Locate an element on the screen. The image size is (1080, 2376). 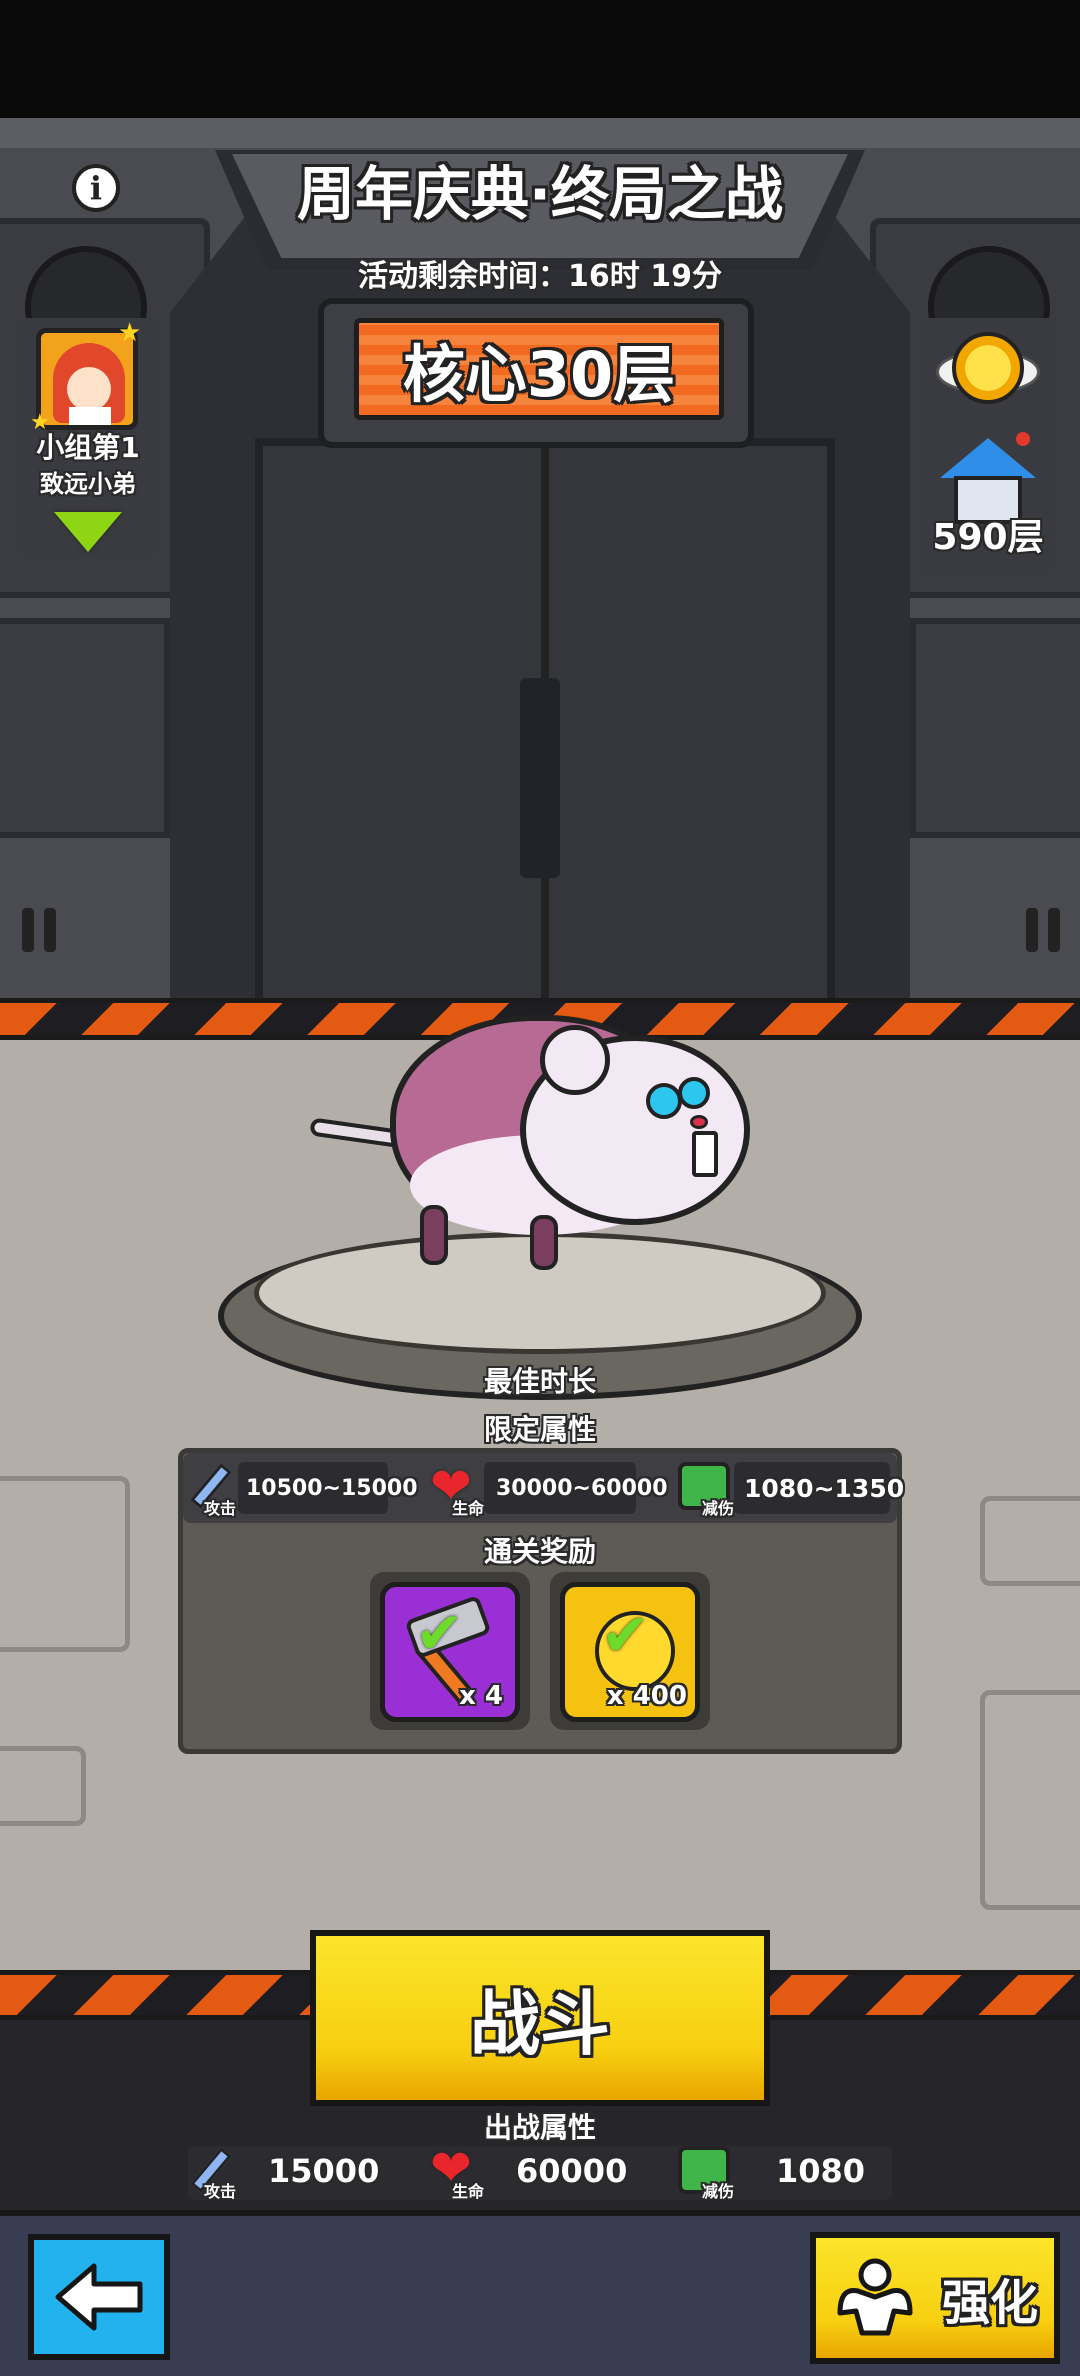
star-icon: ★ is located at coordinates (130, 333).